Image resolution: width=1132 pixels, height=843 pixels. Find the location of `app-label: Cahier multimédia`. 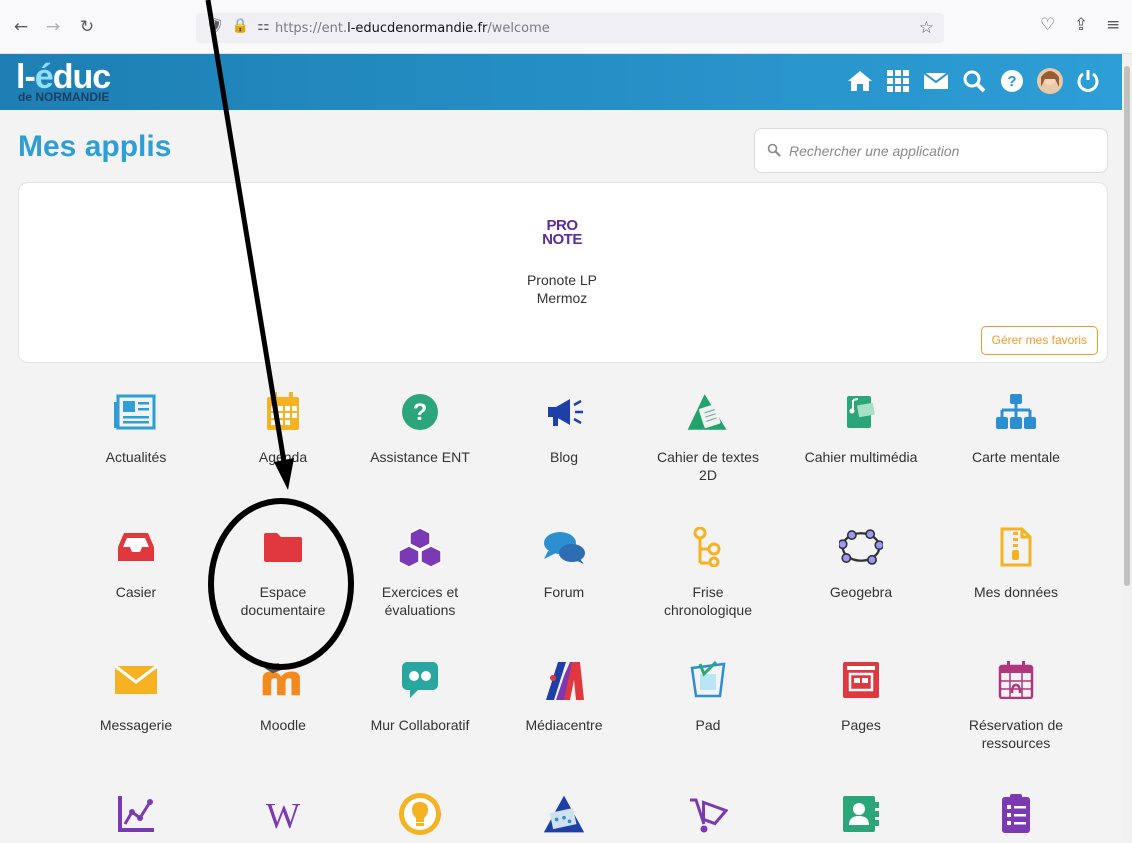

app-label: Cahier multimédia is located at coordinates (861, 457).